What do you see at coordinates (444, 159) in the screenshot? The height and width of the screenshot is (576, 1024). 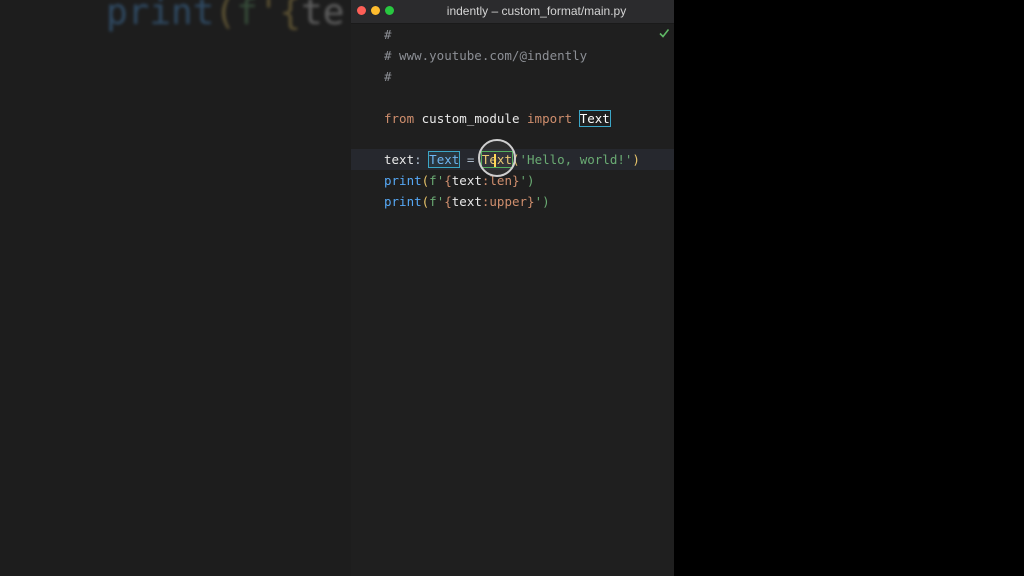 I see `type-hint-highlight: Text` at bounding box center [444, 159].